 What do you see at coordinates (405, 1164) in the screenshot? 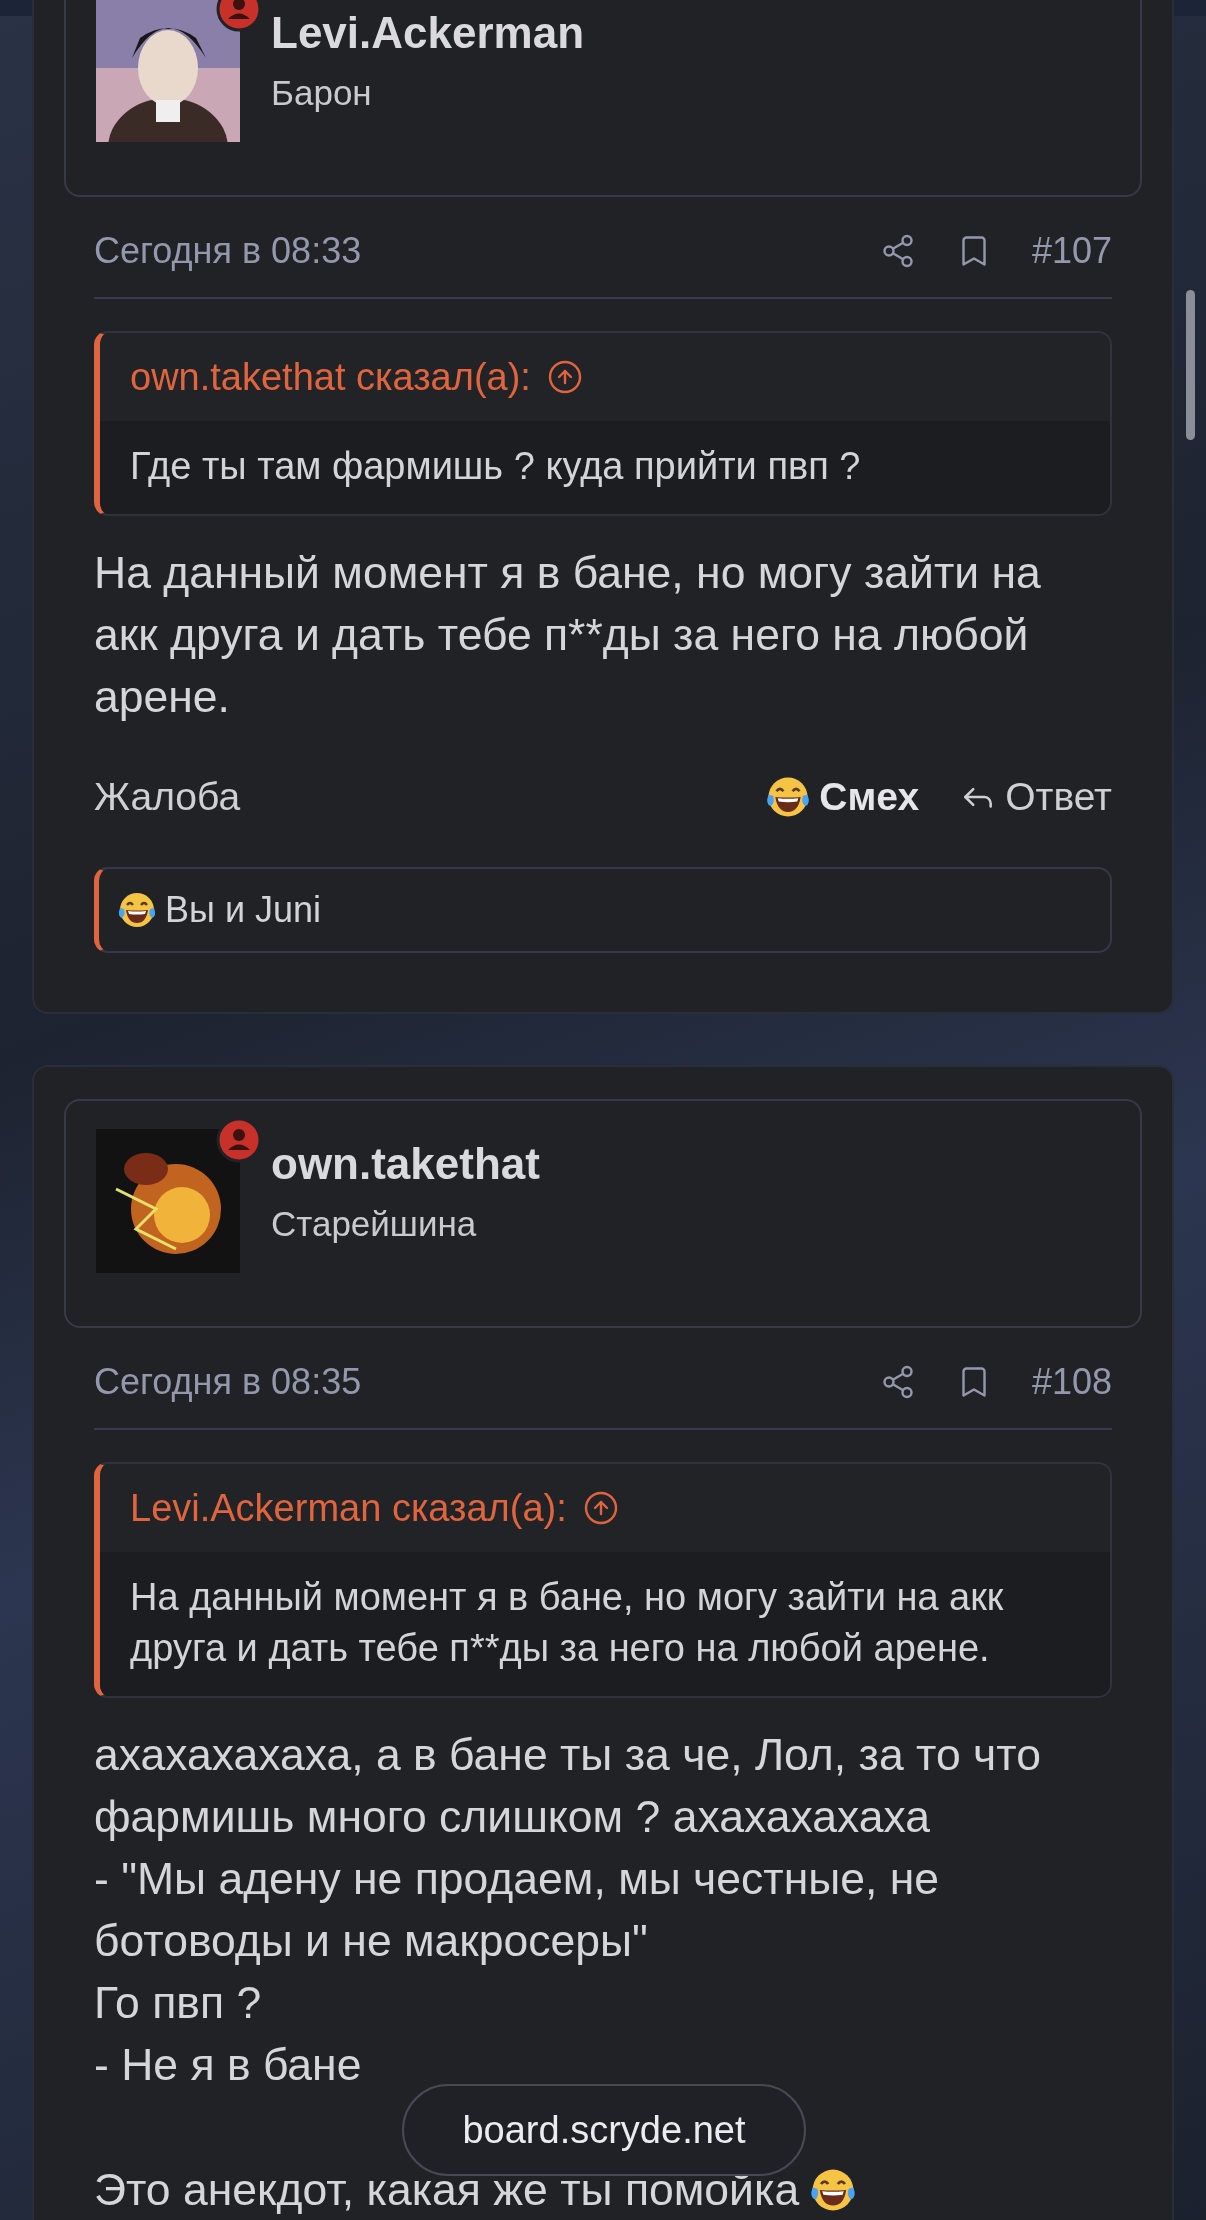
I see `username: own.takethat` at bounding box center [405, 1164].